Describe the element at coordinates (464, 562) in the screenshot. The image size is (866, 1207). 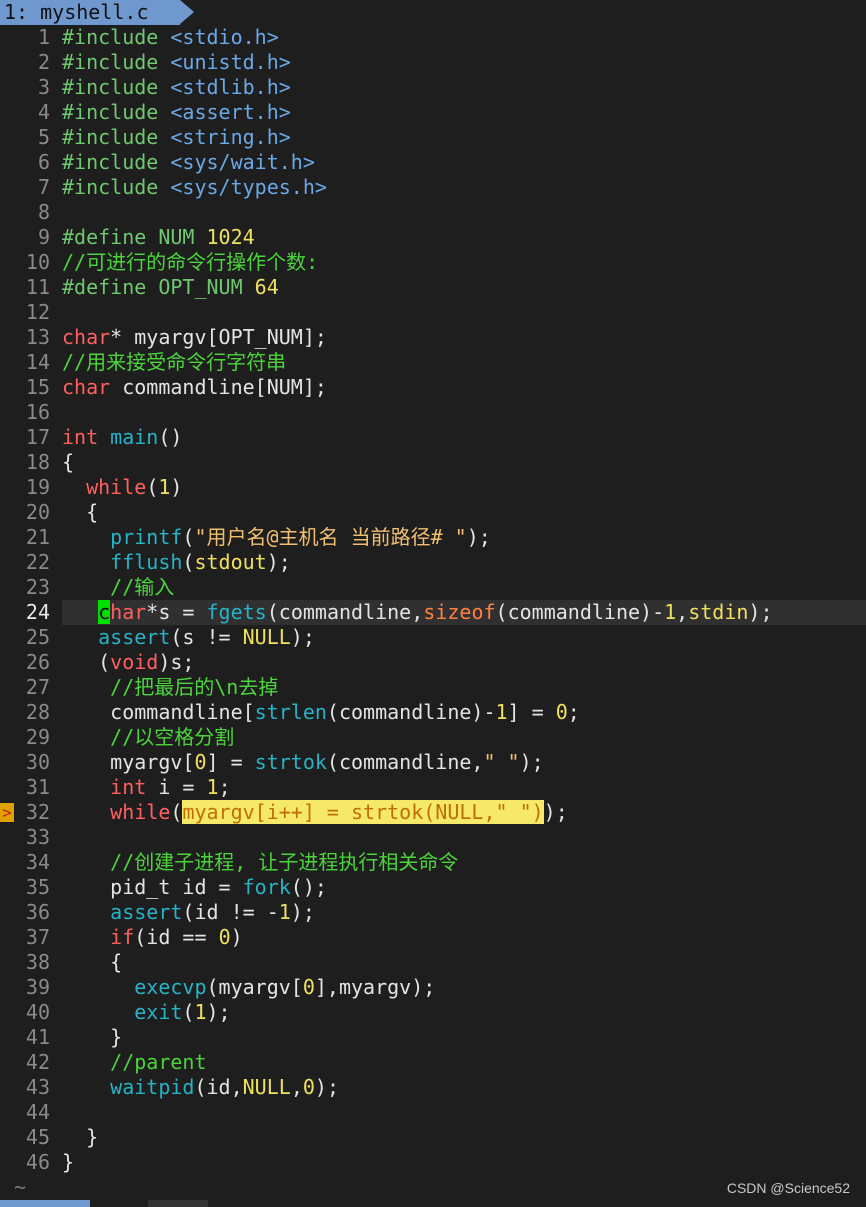
I see `line-text: fflush(stdout);` at that location.